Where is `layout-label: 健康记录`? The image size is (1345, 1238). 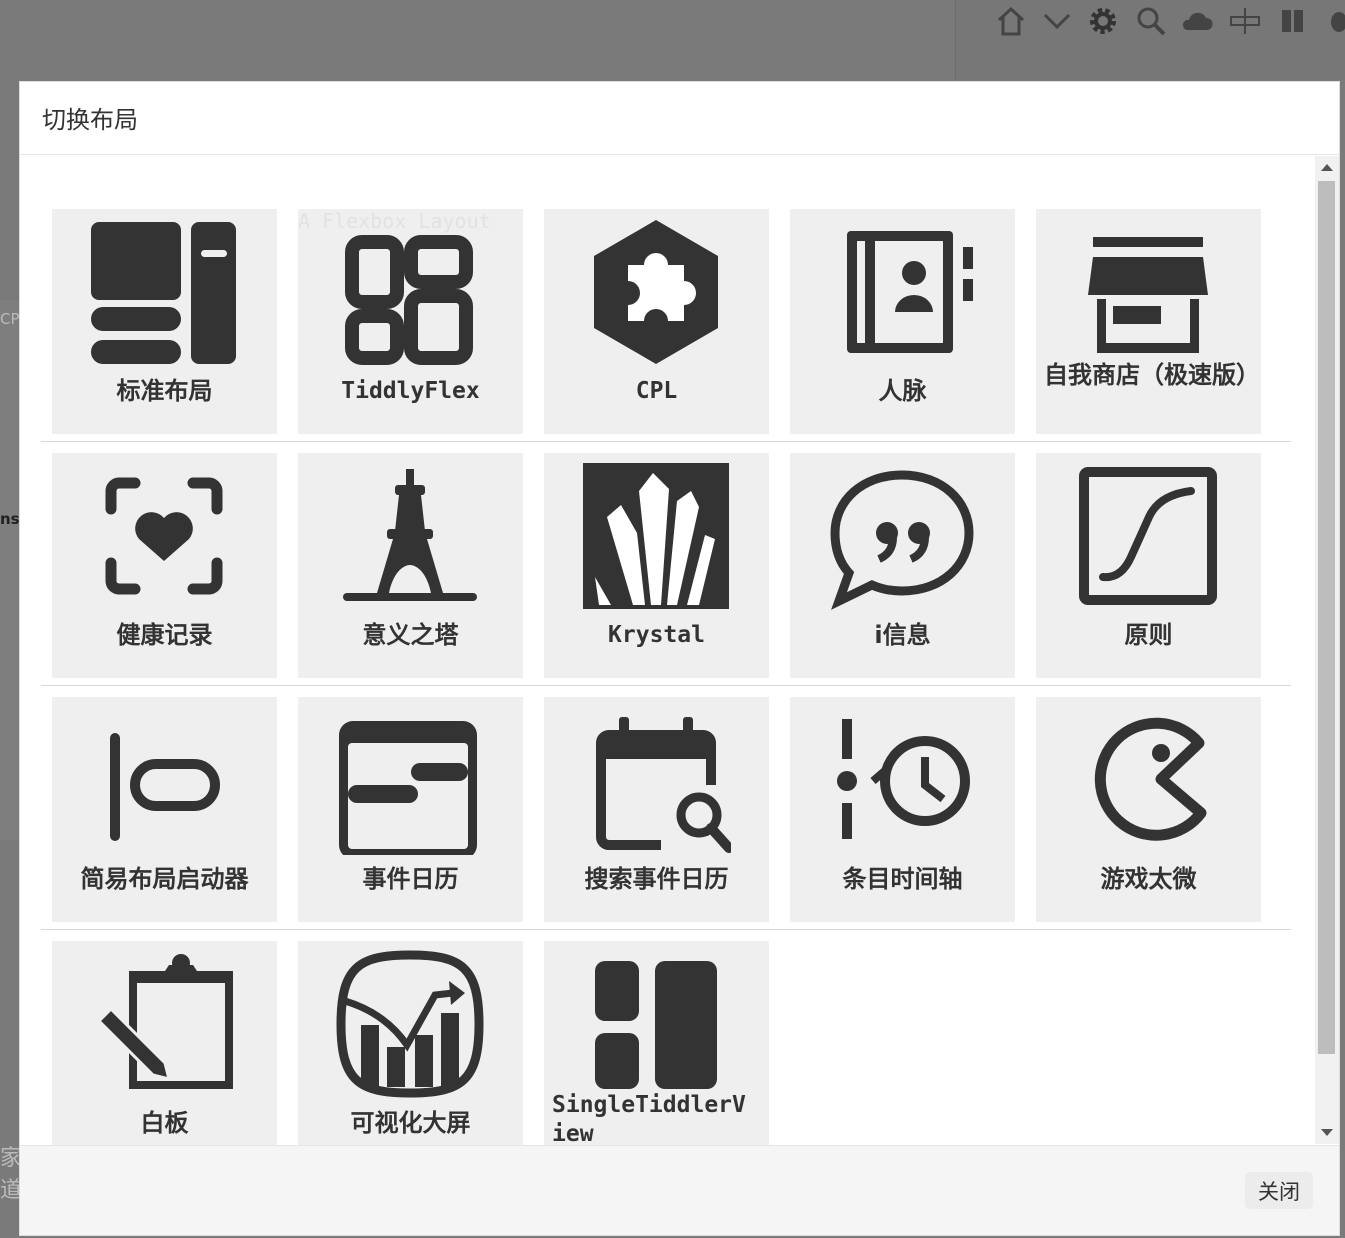 layout-label: 健康记录 is located at coordinates (164, 635).